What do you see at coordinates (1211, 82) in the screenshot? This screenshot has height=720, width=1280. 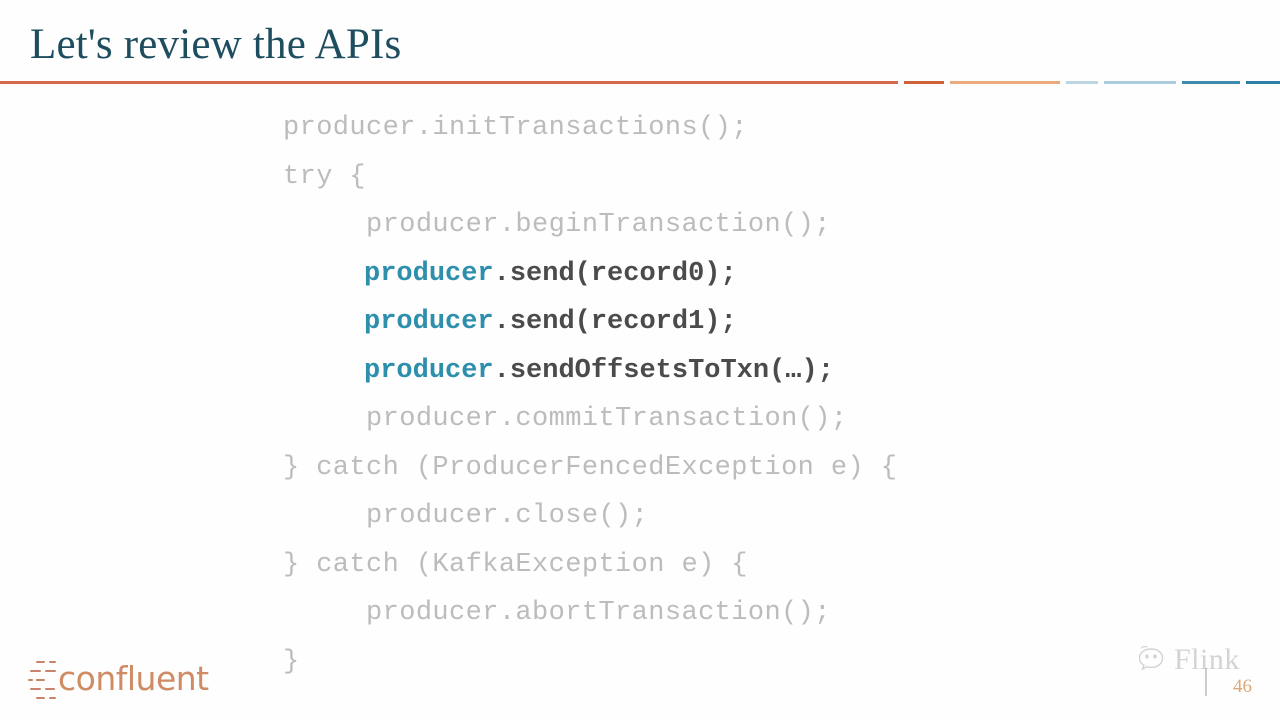 I see `header-rule-seg-e` at bounding box center [1211, 82].